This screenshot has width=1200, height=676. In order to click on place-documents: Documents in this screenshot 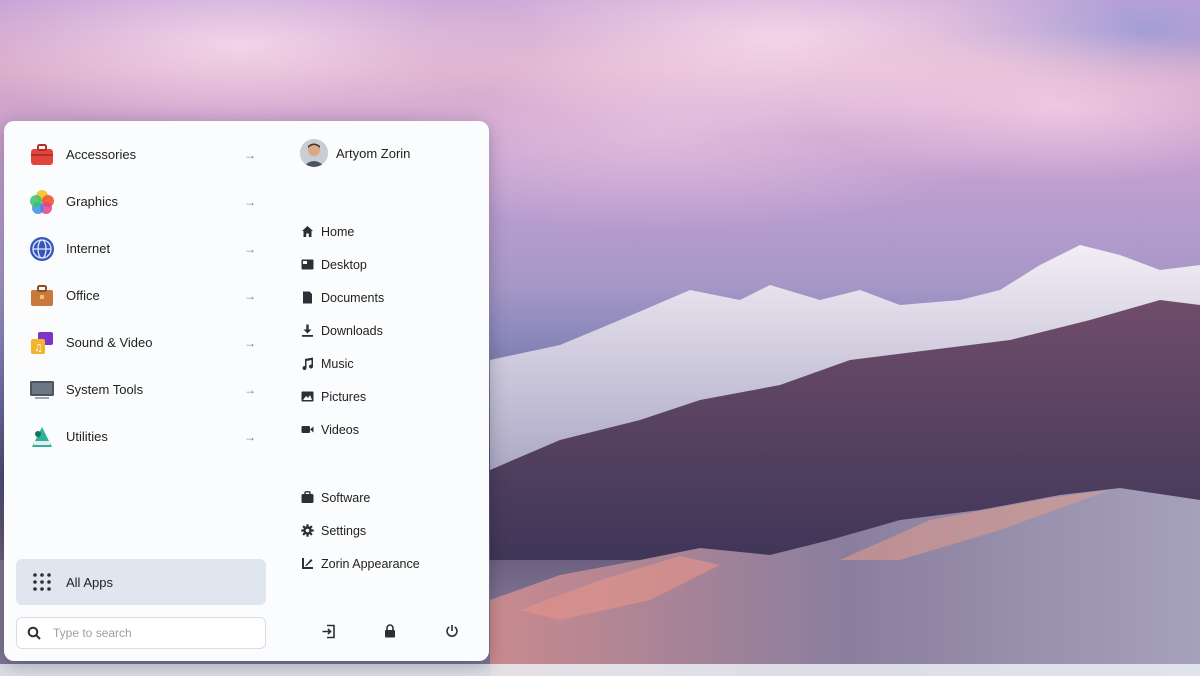, I will do `click(342, 297)`.